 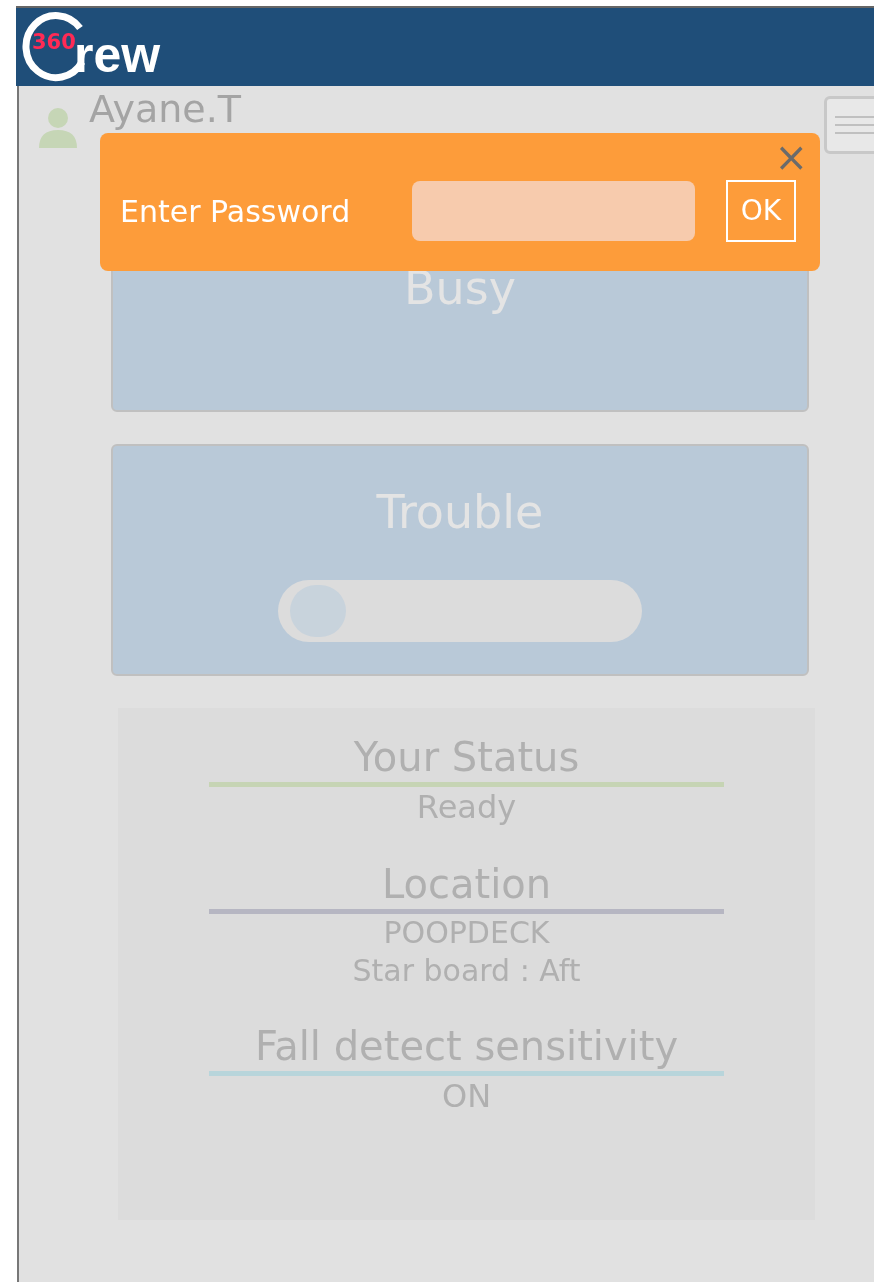 I want to click on user-name: Ayane.T, so click(x=165, y=109).